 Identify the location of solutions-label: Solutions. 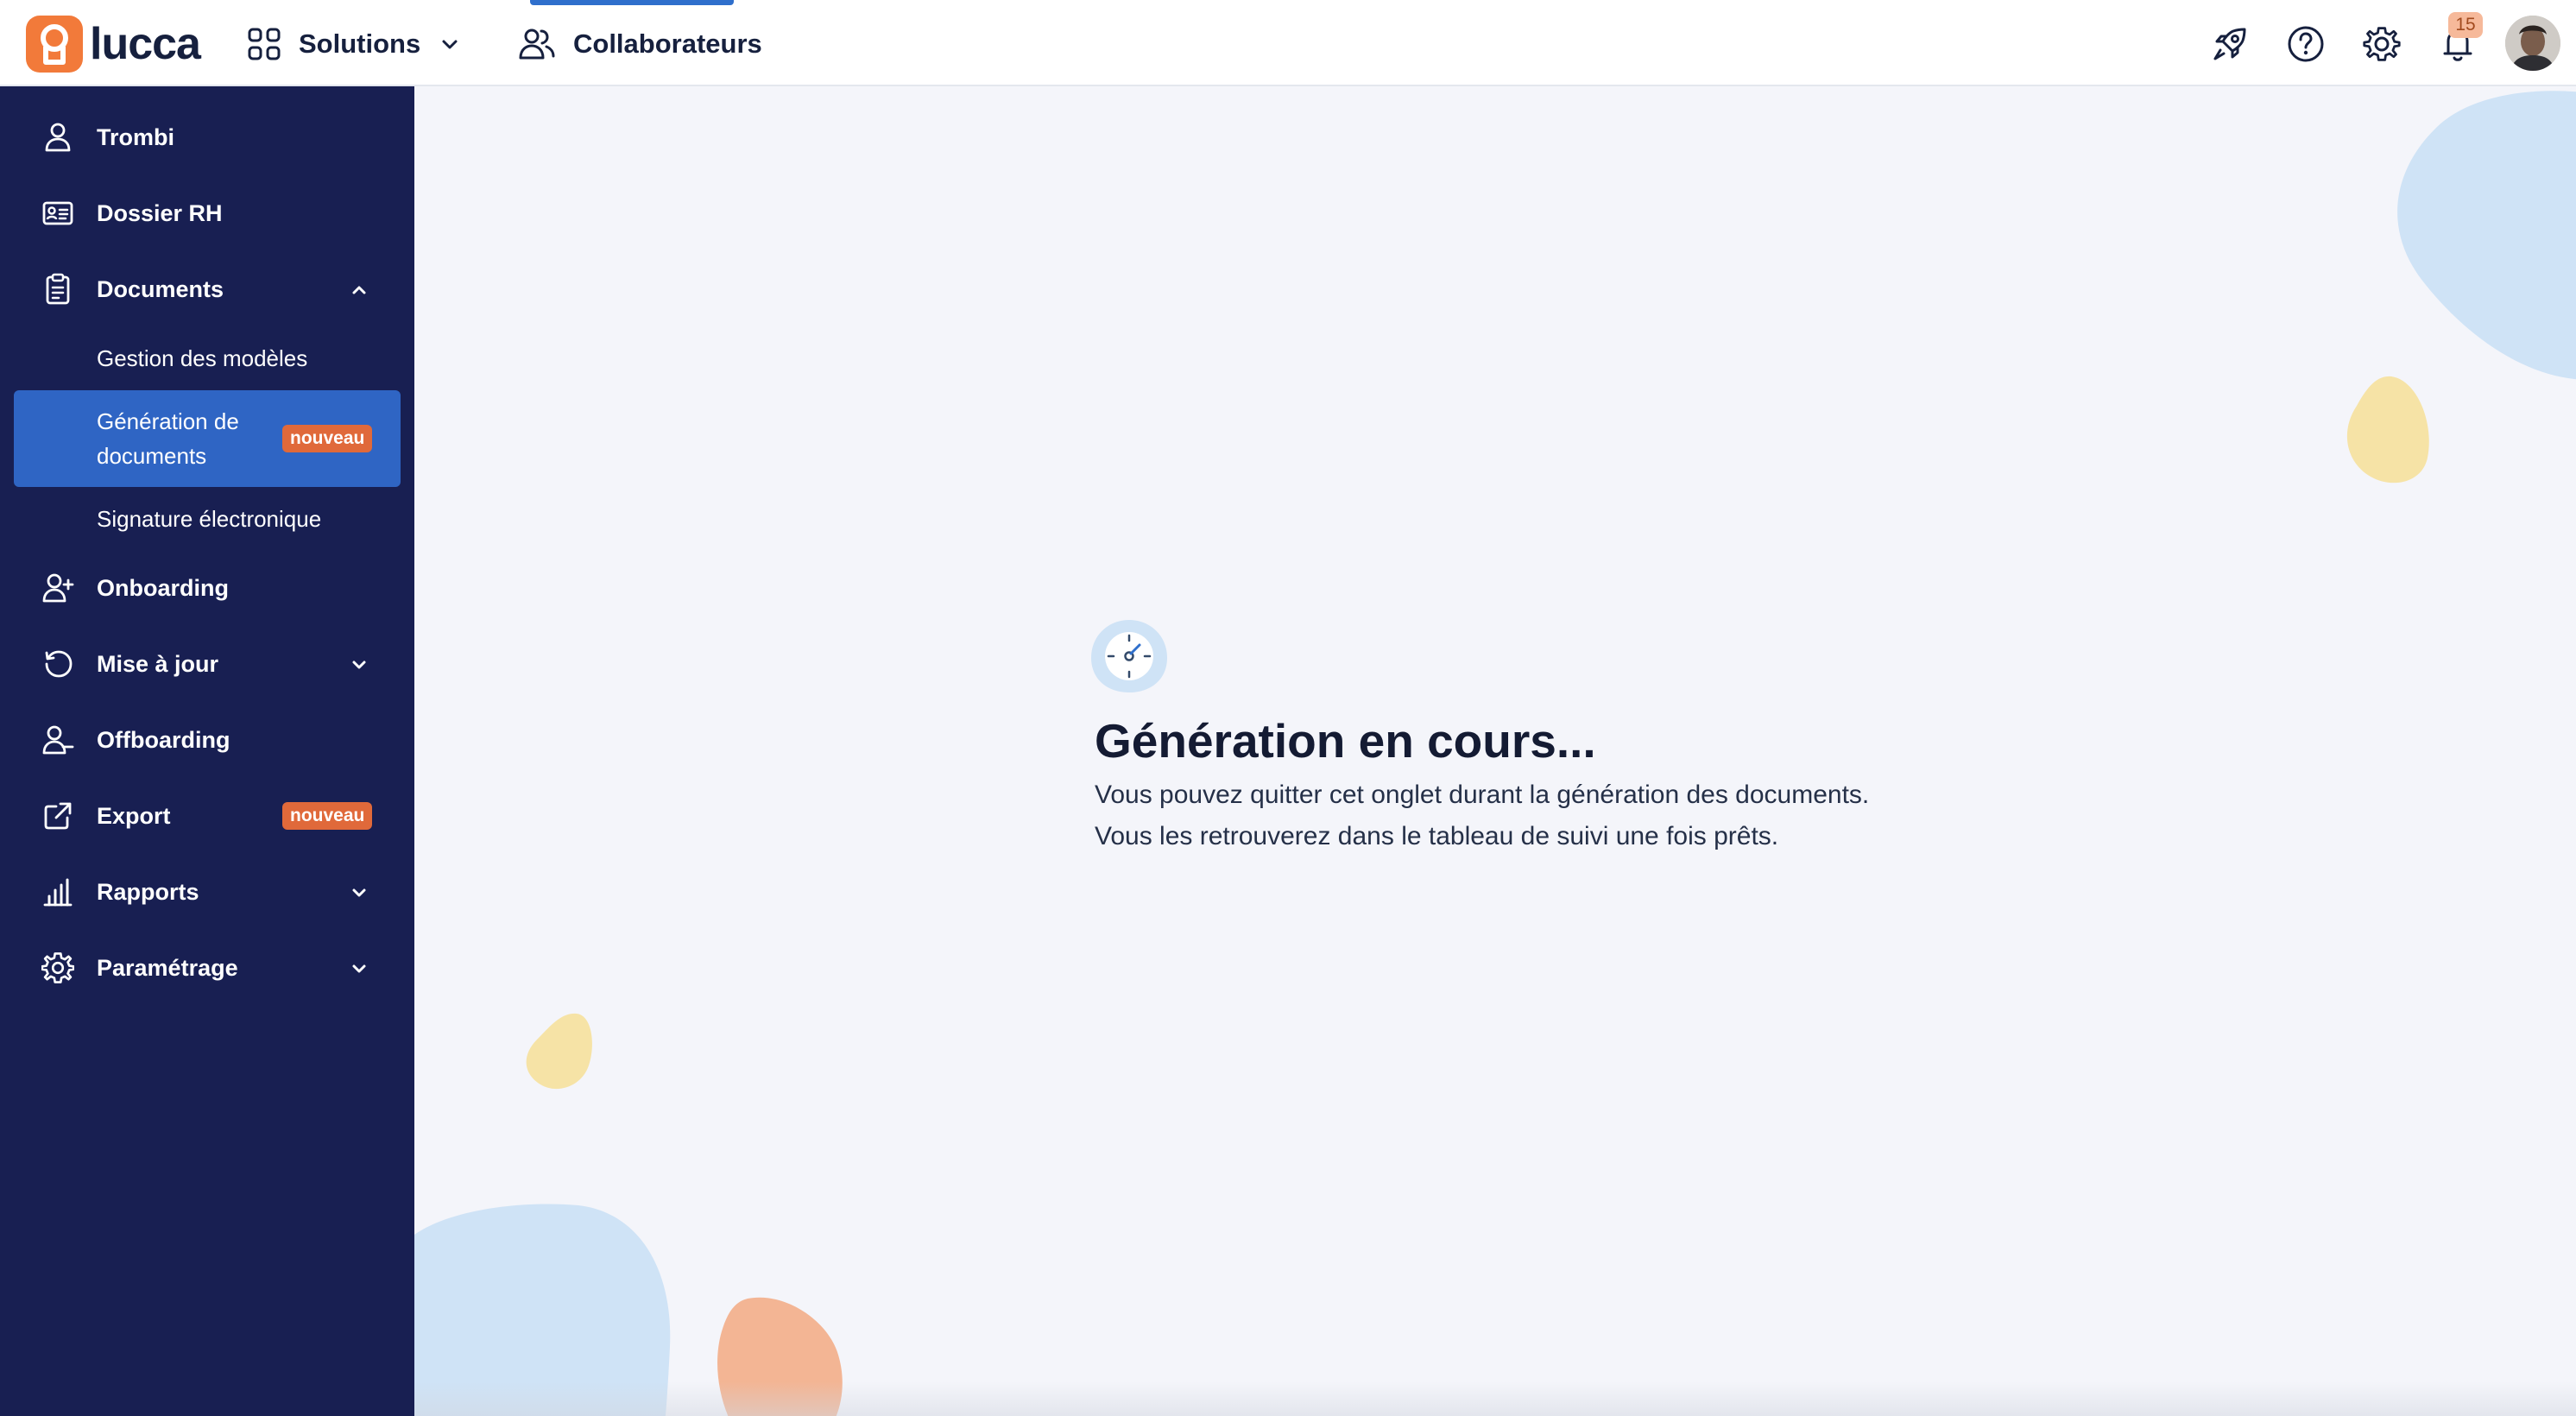
(360, 43).